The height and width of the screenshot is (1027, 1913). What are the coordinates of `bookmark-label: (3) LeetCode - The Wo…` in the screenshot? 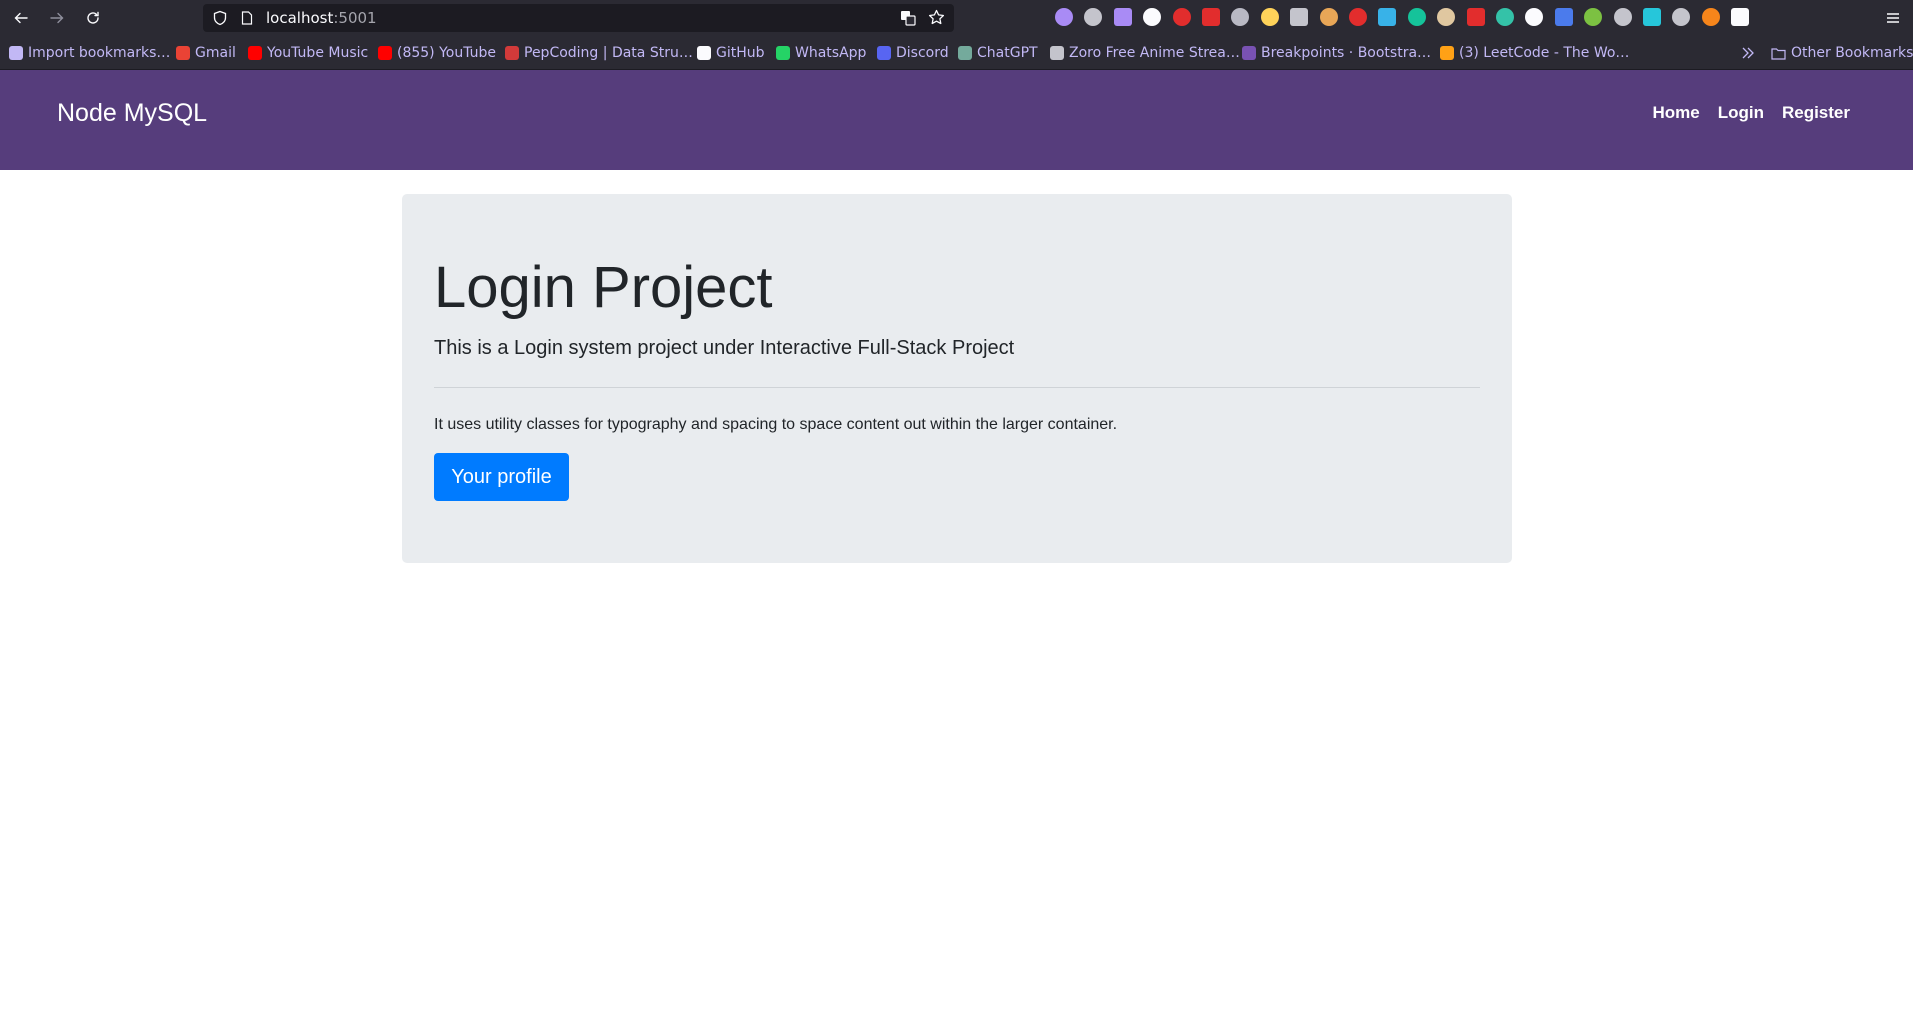 It's located at (1544, 53).